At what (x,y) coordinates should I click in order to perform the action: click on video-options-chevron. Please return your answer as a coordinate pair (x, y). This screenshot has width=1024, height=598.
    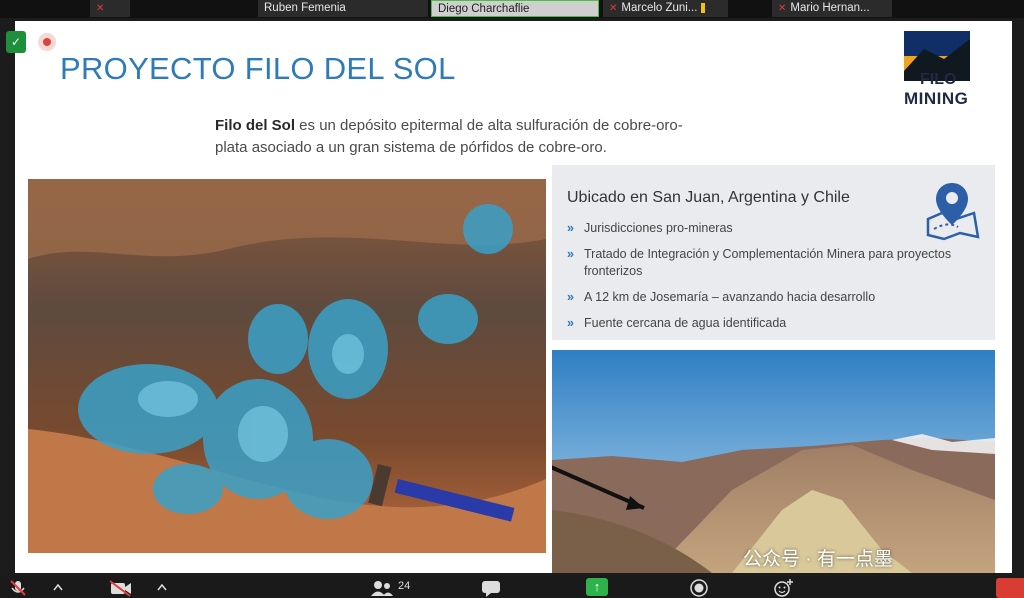
    Looking at the image, I should click on (163, 588).